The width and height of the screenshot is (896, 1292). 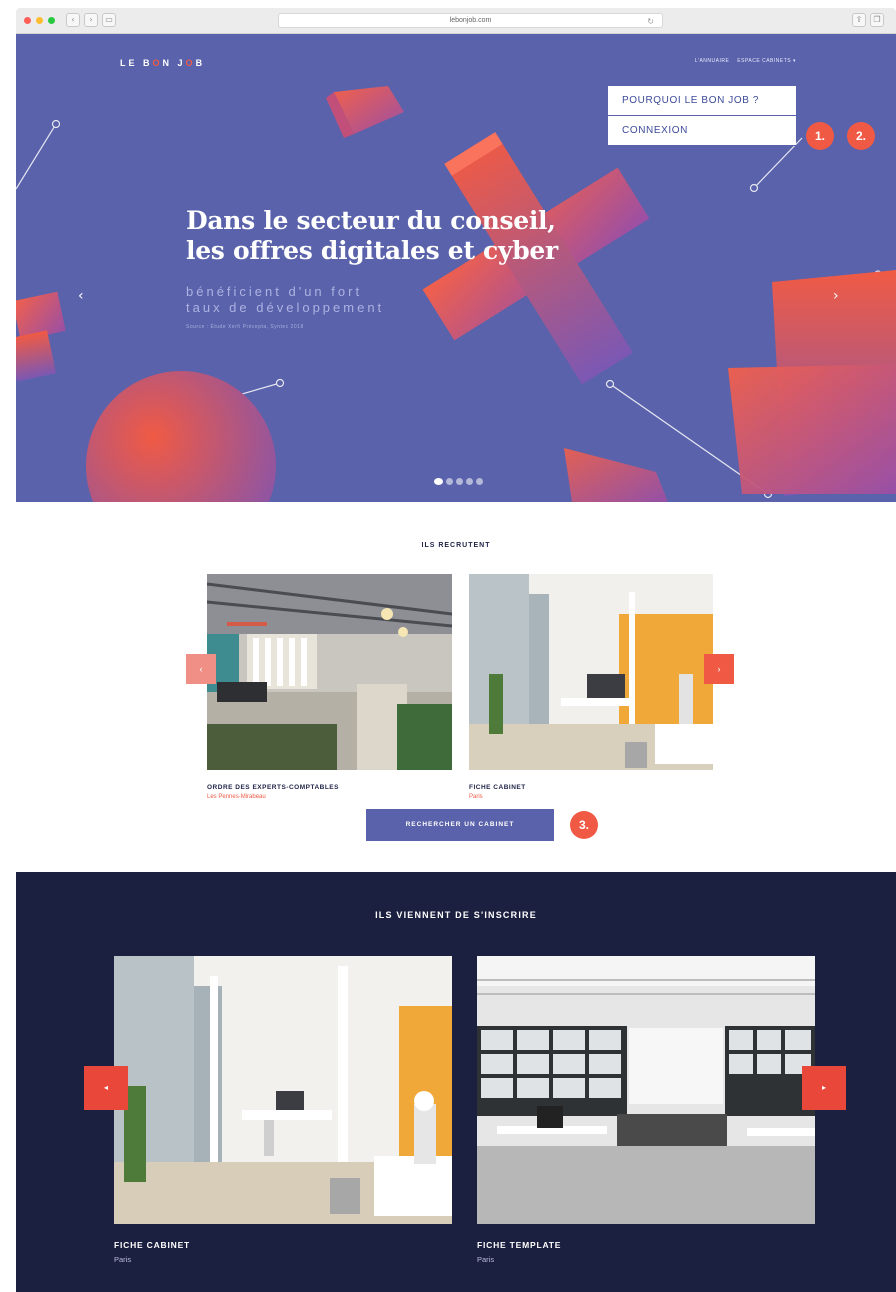 I want to click on hero-title-line-1: Dans le secteur du conseil,, so click(x=371, y=220).